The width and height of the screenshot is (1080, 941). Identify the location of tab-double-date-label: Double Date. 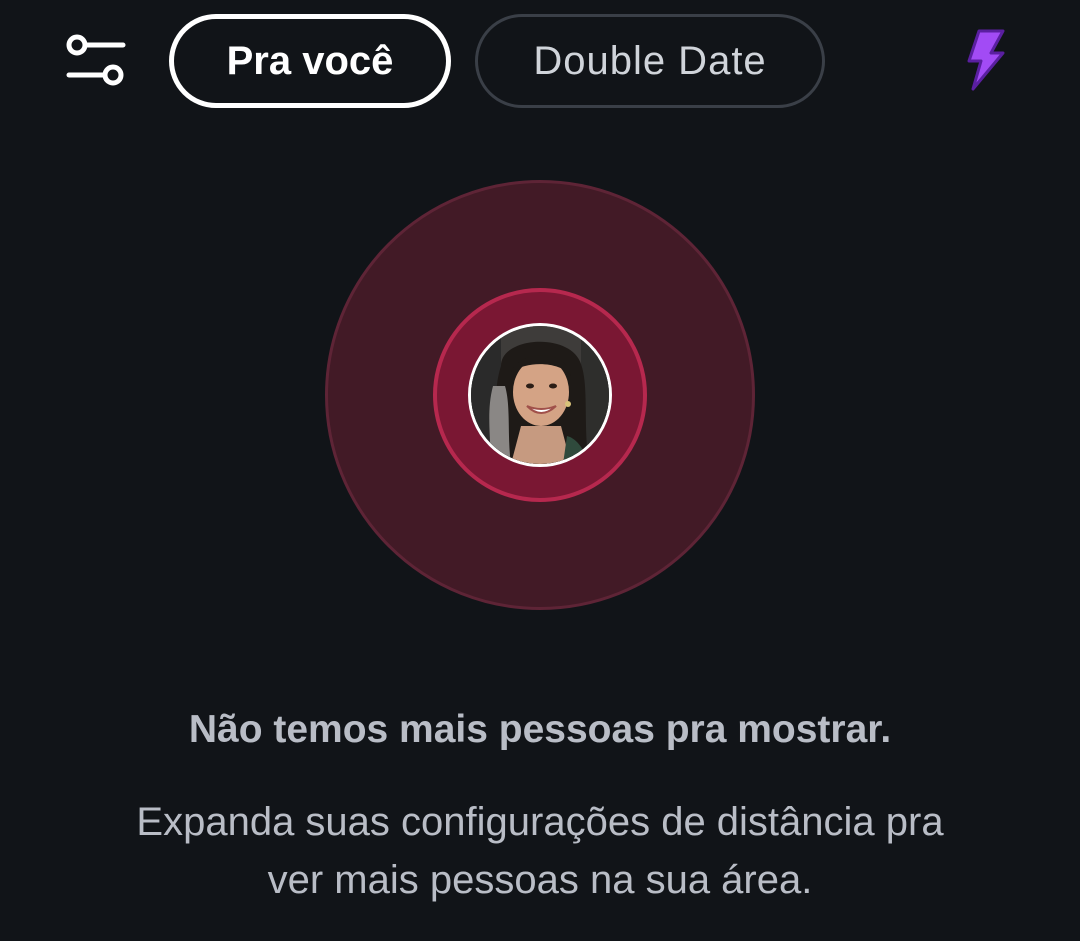
(650, 60).